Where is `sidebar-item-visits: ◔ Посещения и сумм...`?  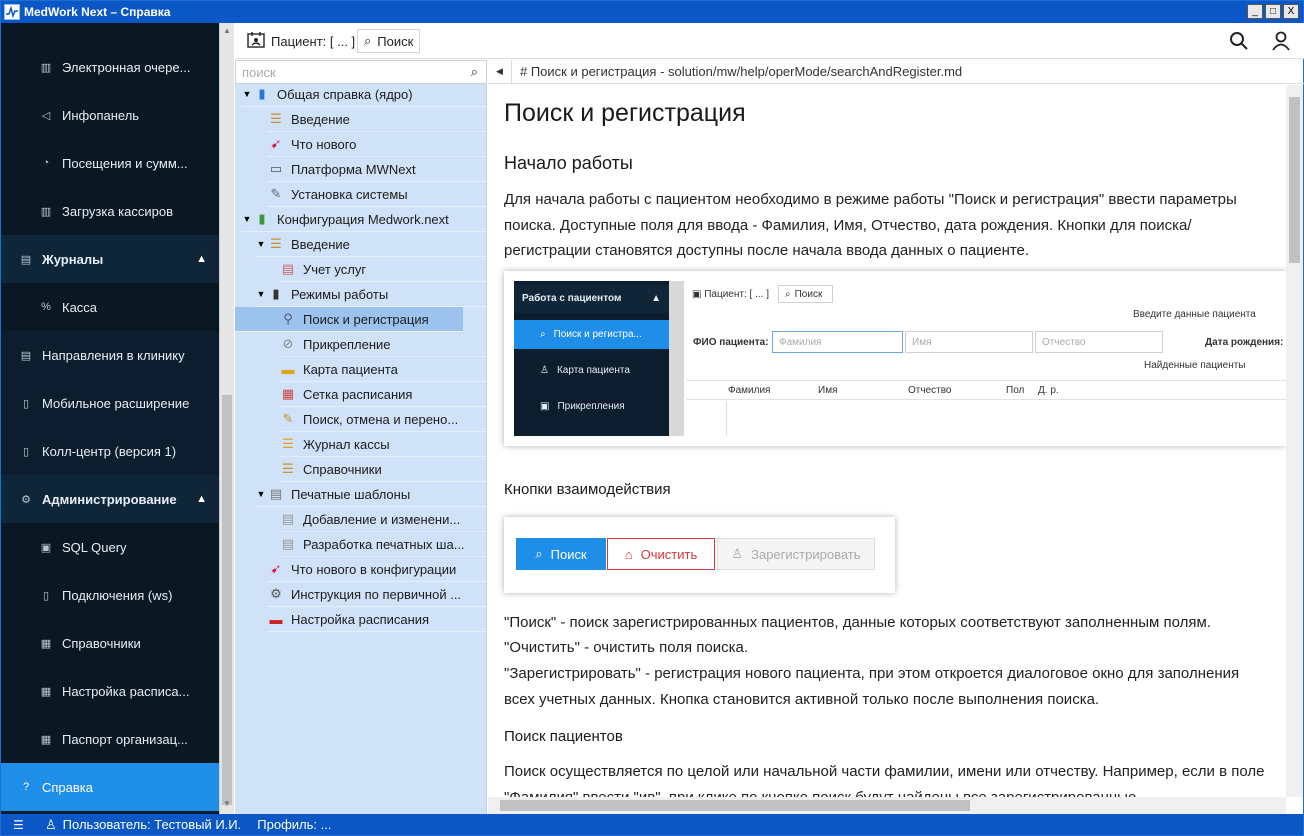 sidebar-item-visits: ◔ Посещения и сумм... is located at coordinates (110, 163).